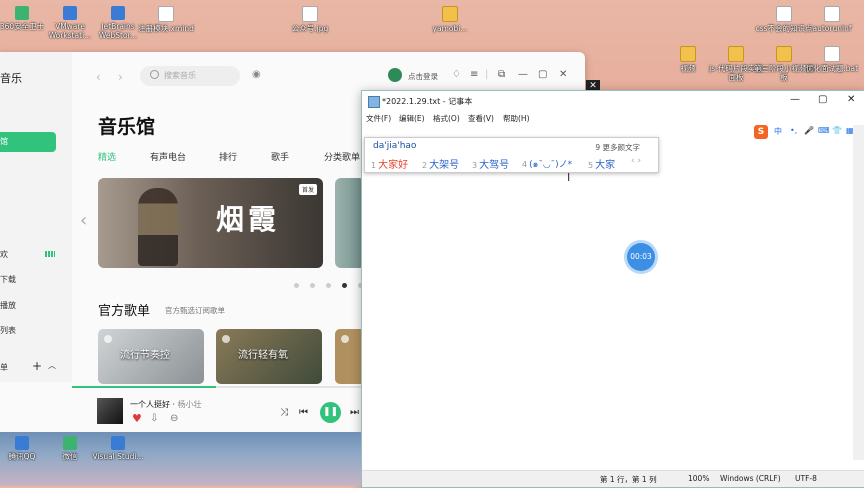 The width and height of the screenshot is (864, 488). Describe the element at coordinates (284, 412) in the screenshot. I see `shuffle-icon: ⤨` at that location.